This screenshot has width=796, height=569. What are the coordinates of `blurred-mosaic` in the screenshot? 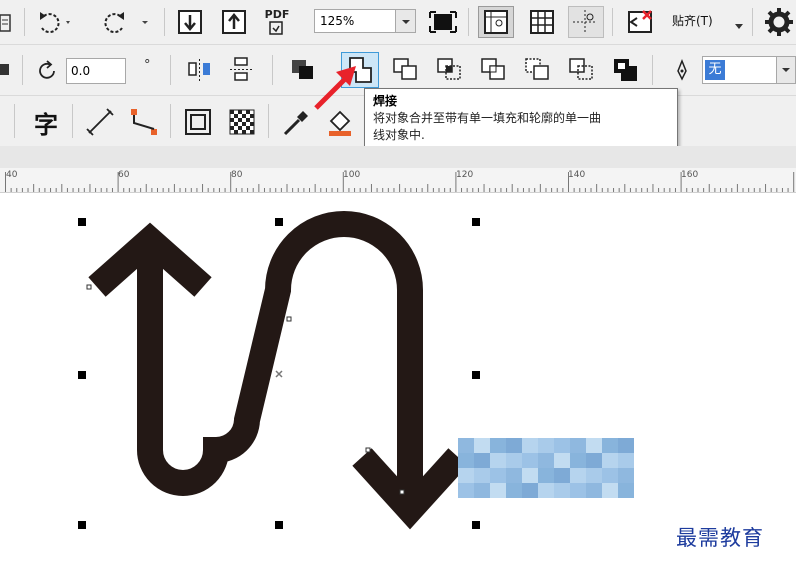 It's located at (546, 468).